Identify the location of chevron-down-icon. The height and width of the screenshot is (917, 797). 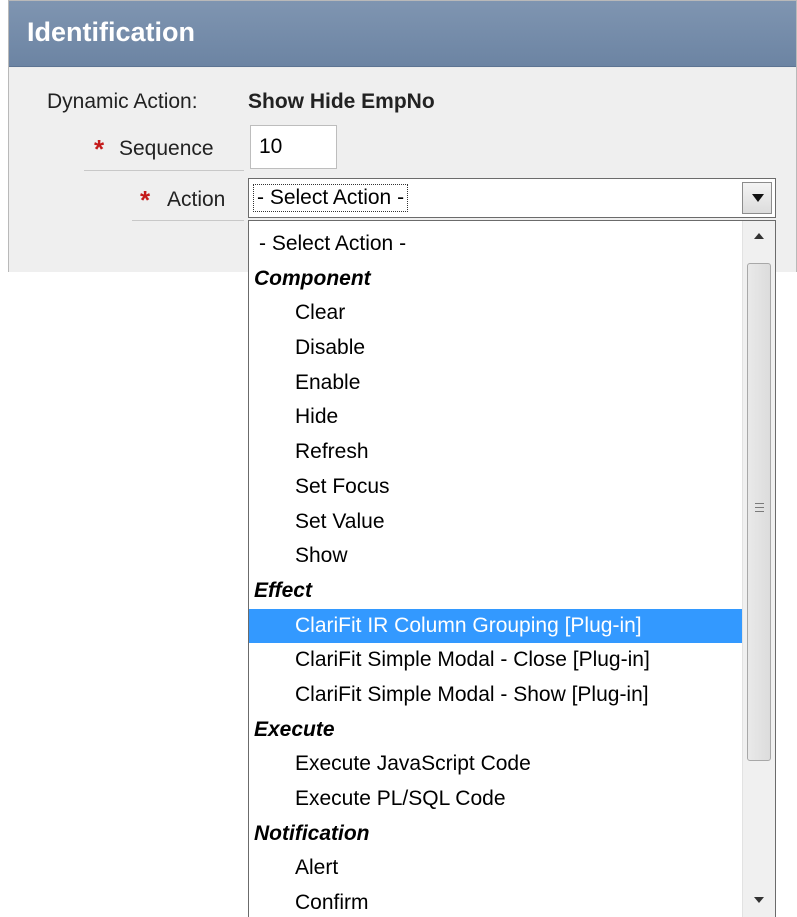
(758, 198).